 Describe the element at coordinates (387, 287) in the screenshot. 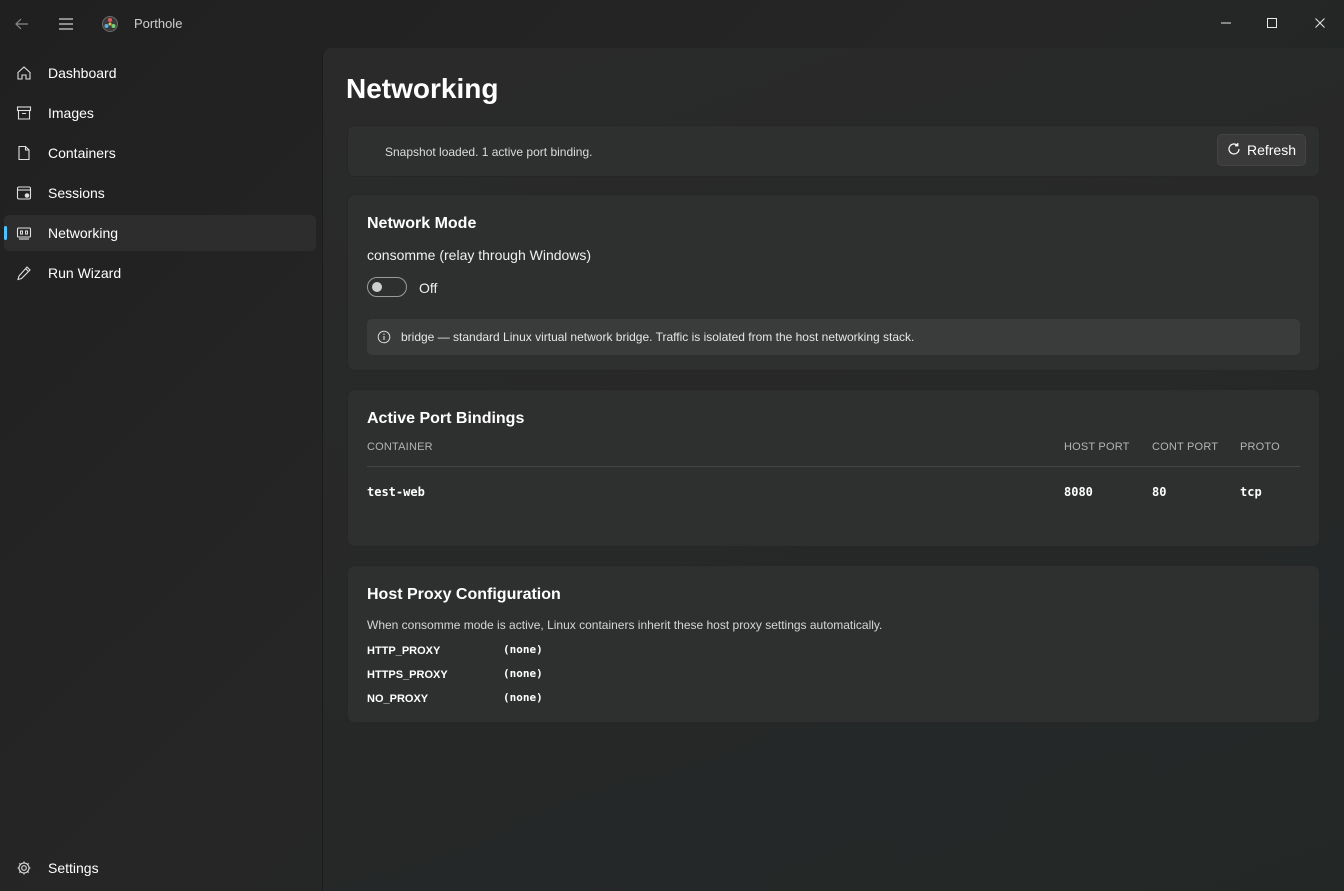

I see `consomme-toggle` at that location.